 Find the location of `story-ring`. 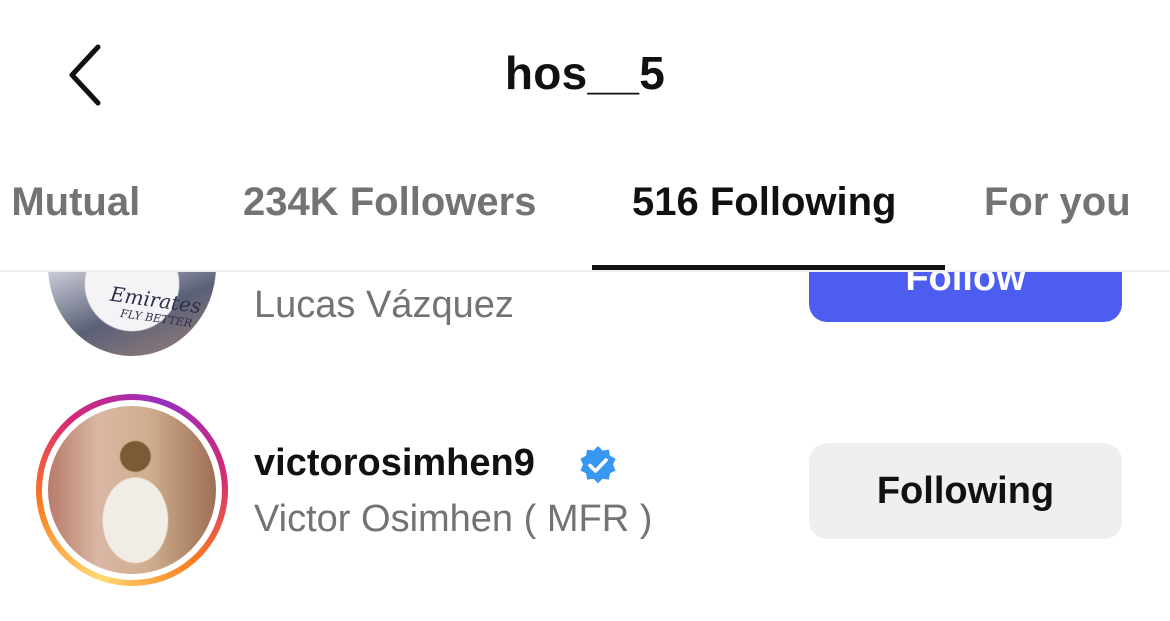

story-ring is located at coordinates (132, 490).